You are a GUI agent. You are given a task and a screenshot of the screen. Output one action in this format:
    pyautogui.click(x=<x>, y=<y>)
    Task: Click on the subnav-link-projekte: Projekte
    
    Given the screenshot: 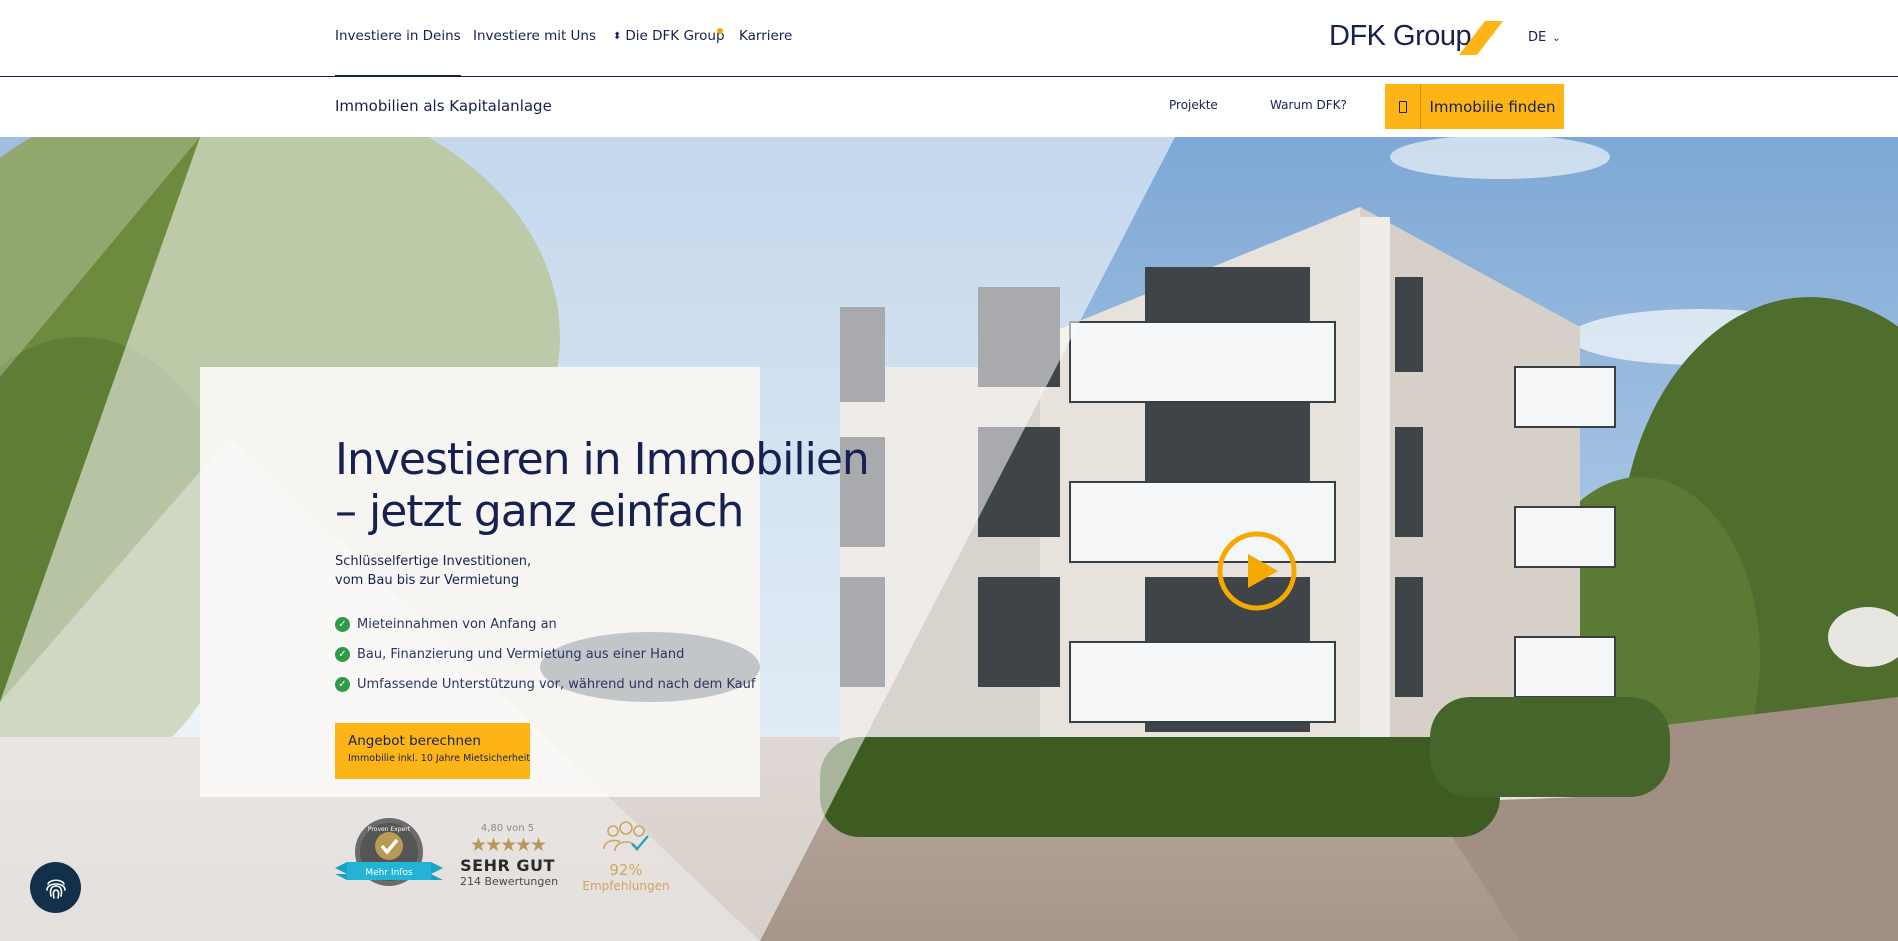 What is the action you would take?
    pyautogui.click(x=1193, y=105)
    